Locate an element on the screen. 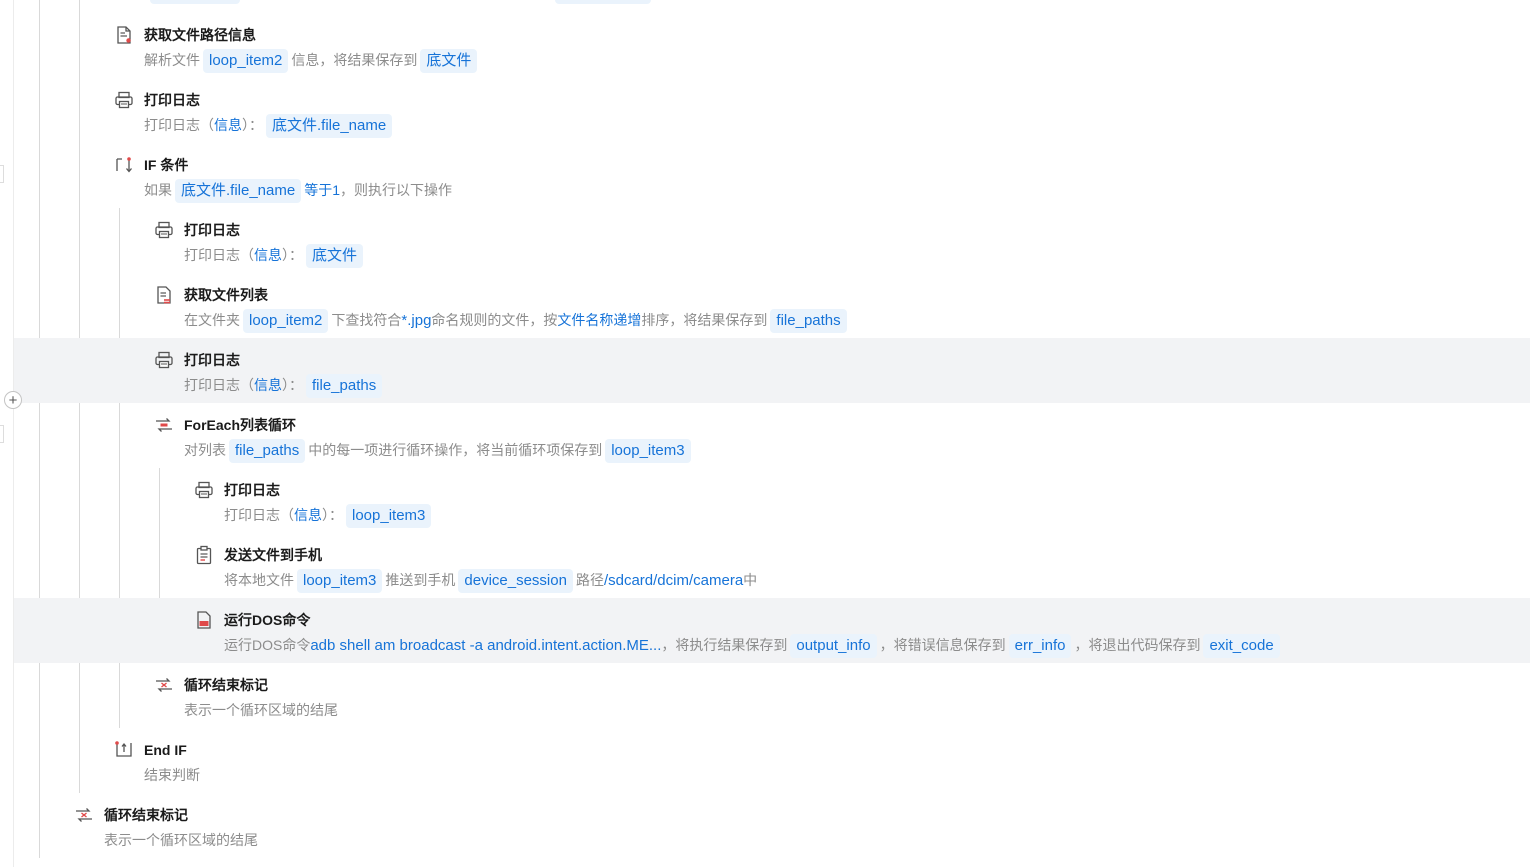 The height and width of the screenshot is (867, 1530). step-print-log: 打印日志 打印日志（信息）： file_paths is located at coordinates (834, 379).